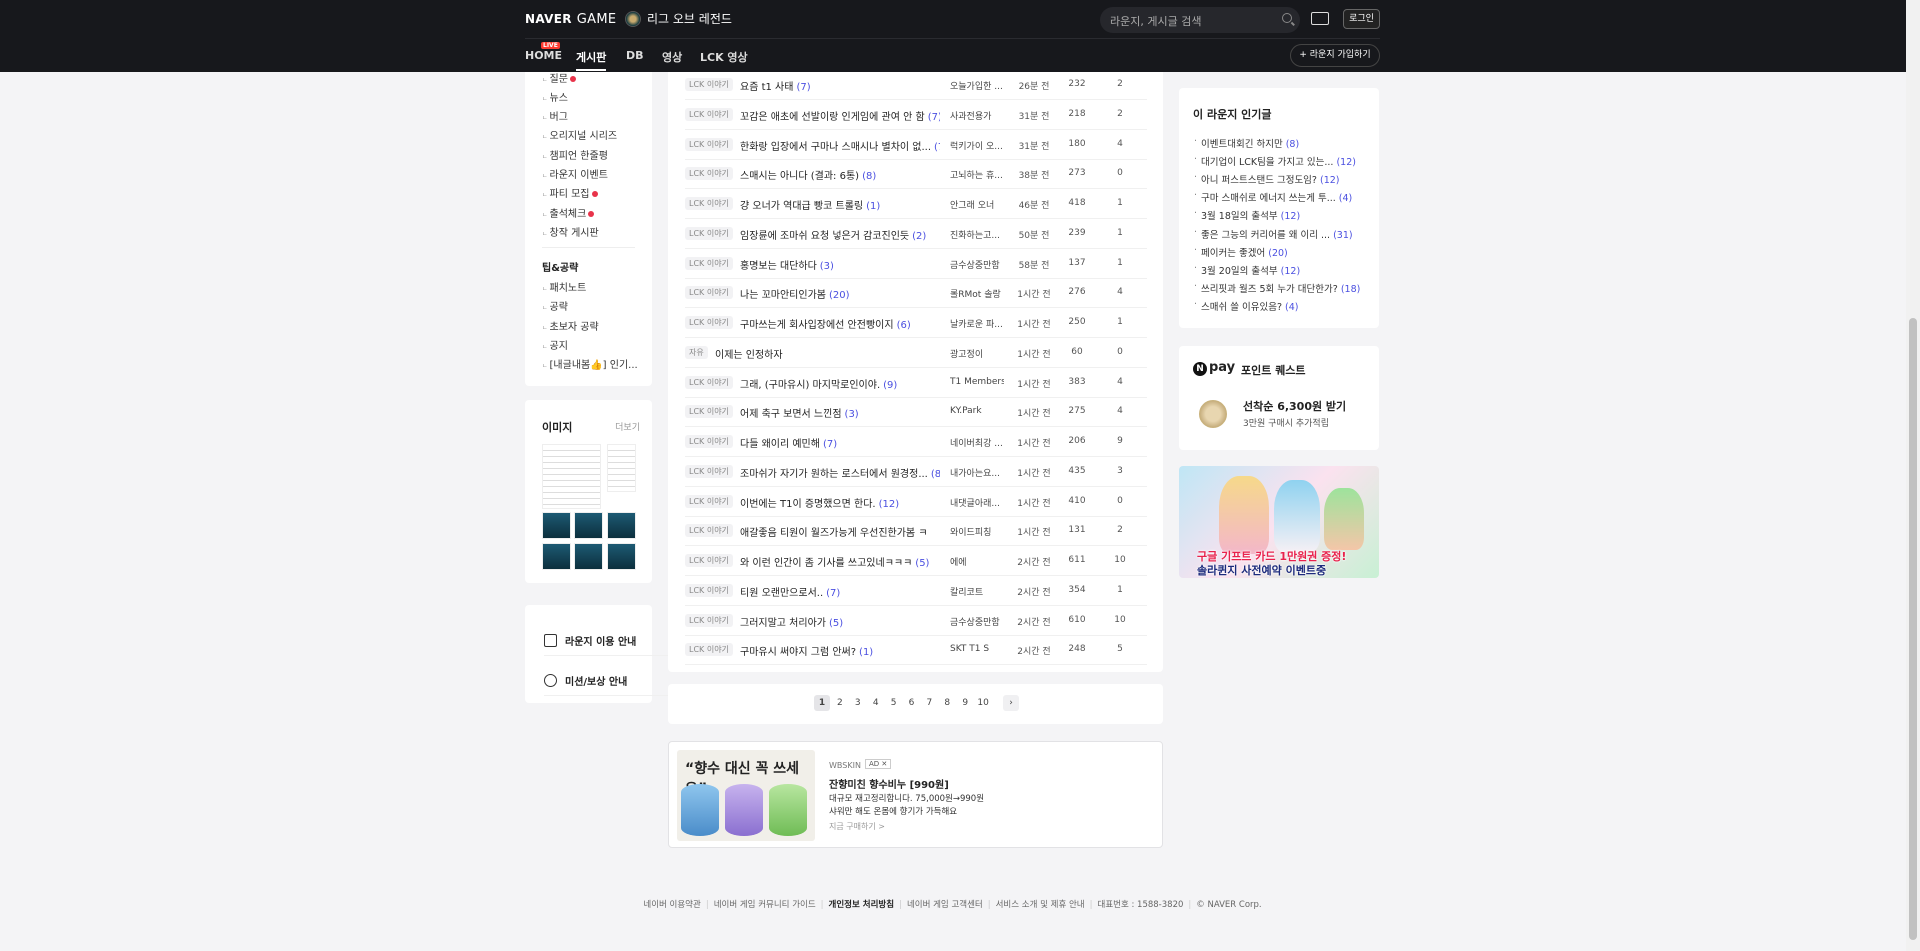 The height and width of the screenshot is (951, 1920). Describe the element at coordinates (916, 85) in the screenshot. I see `post-row: LCK 이야기 요즘 t1 사태 (7) 오늘가입한 ... 26분 전 232 2` at that location.